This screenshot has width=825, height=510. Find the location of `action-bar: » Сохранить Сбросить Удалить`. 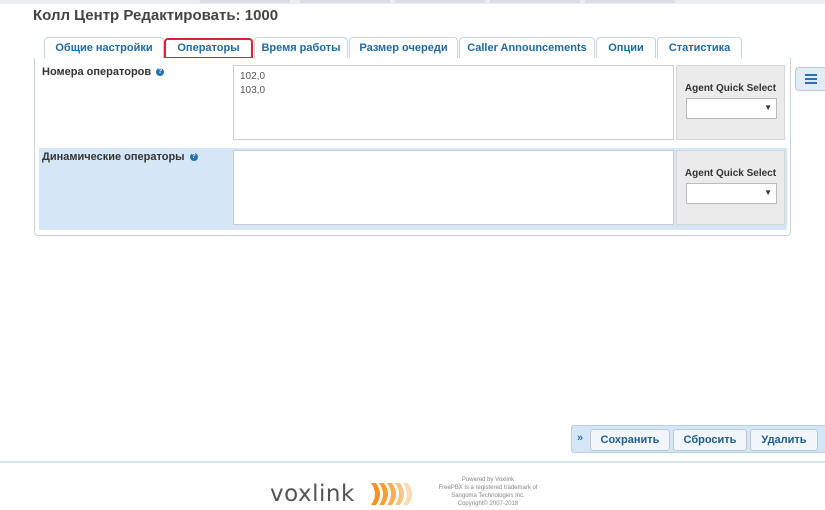

action-bar: » Сохранить Сбросить Удалить is located at coordinates (698, 439).